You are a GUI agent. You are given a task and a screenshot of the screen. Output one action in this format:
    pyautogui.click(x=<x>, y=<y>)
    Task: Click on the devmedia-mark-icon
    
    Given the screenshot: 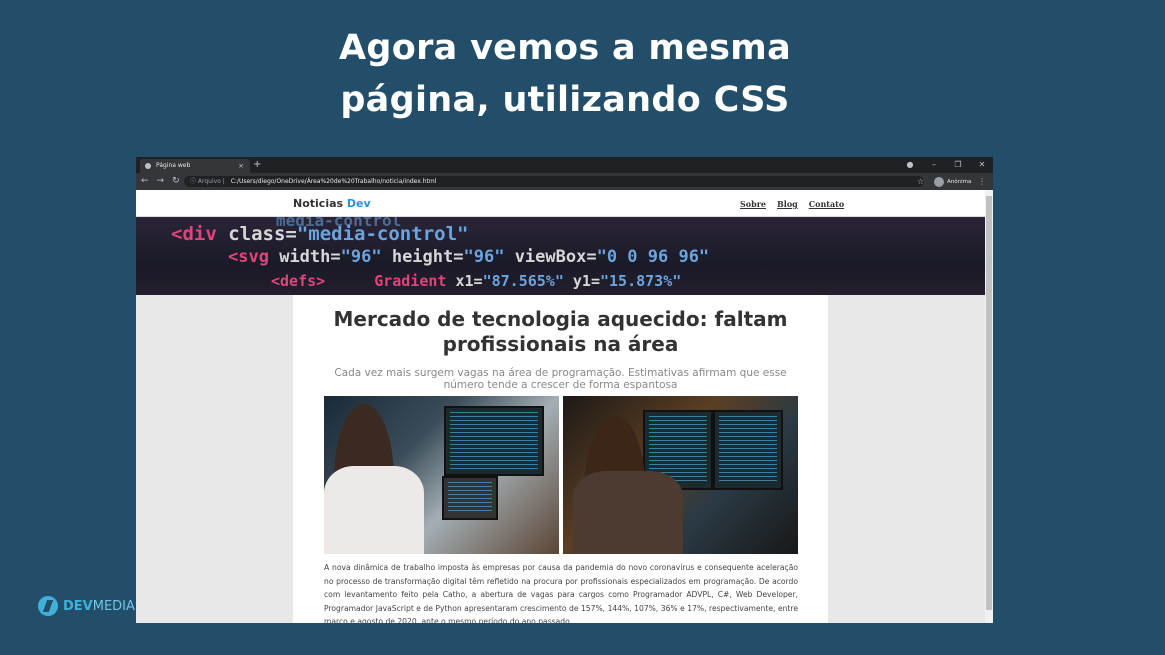 What is the action you would take?
    pyautogui.click(x=48, y=606)
    